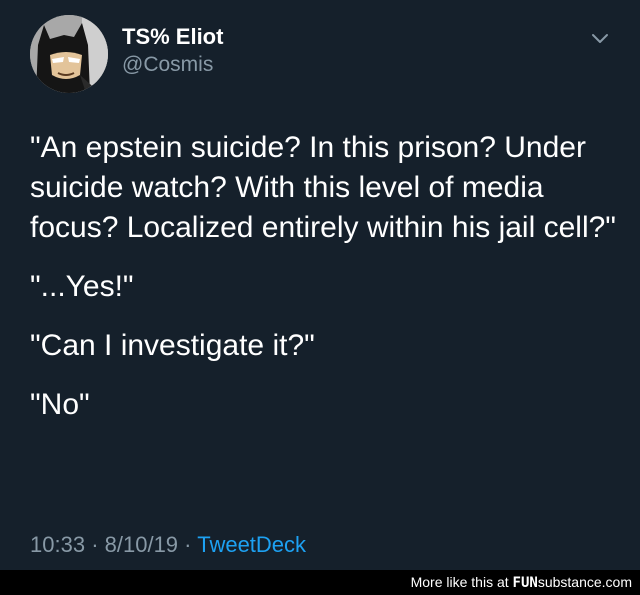 The width and height of the screenshot is (640, 595). I want to click on batman-cartoon-avatar-icon, so click(69, 54).